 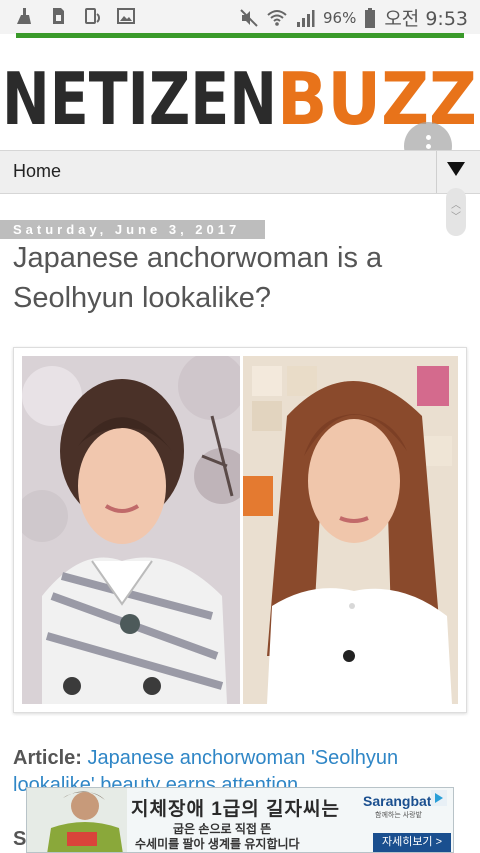 I want to click on dropdown-arrow-icon, so click(x=456, y=169).